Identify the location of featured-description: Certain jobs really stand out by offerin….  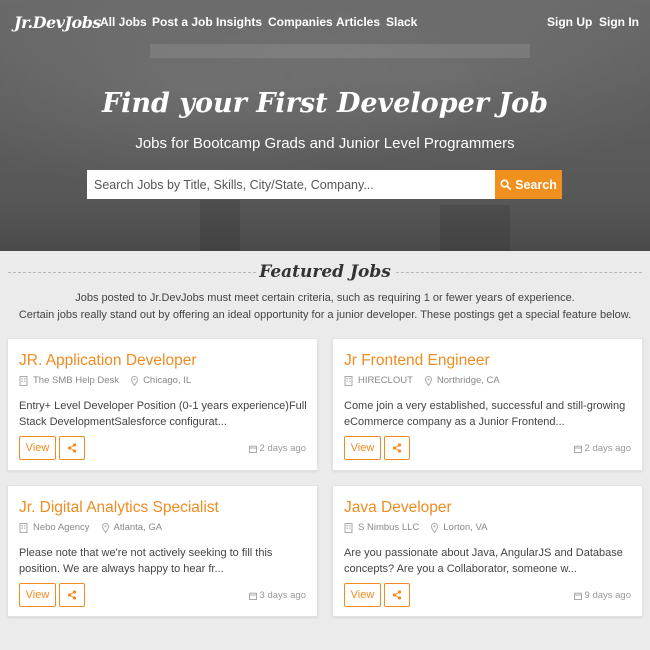
(325, 315).